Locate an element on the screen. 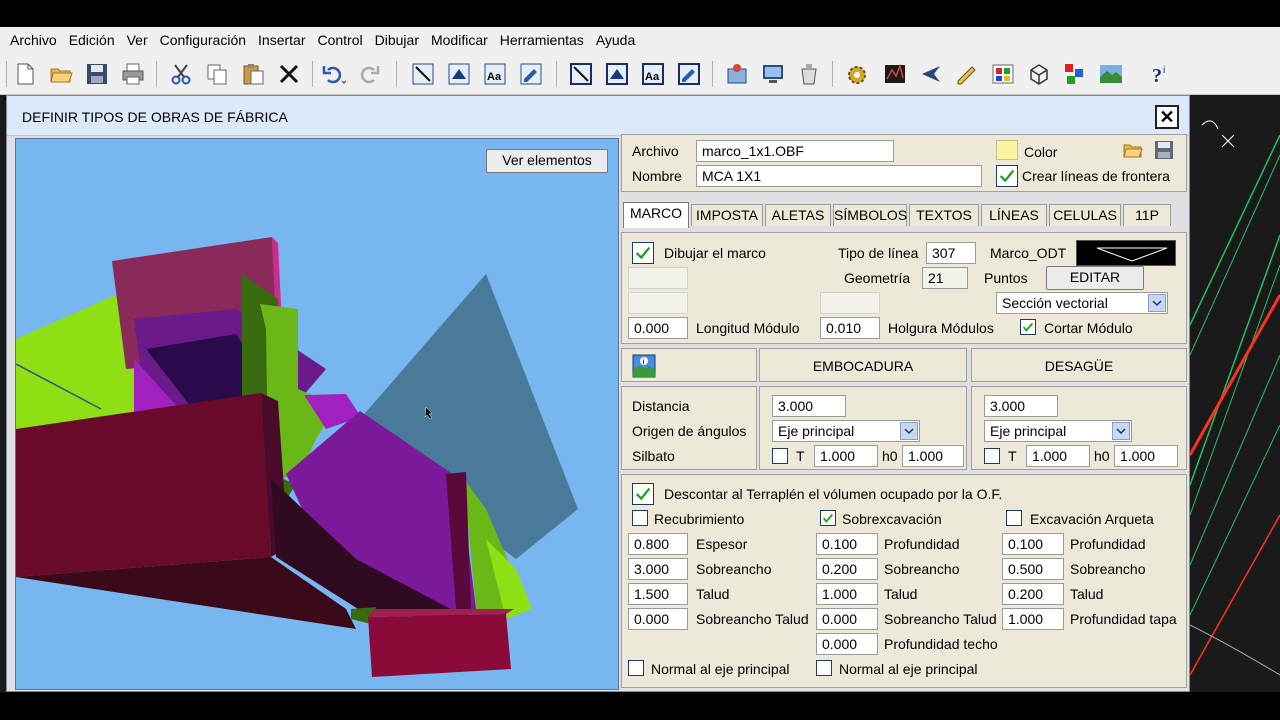  view-fill-icon is located at coordinates (459, 74).